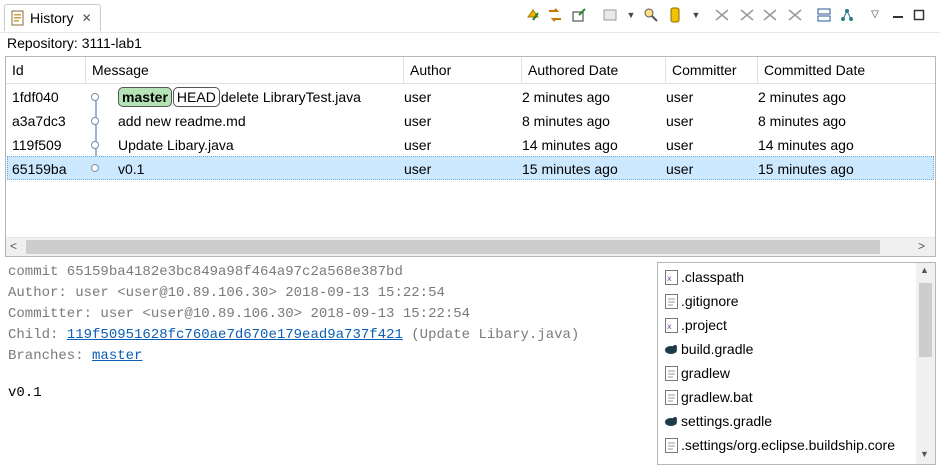 The height and width of the screenshot is (470, 940). I want to click on list-item: gradlew.bat, so click(708, 397).